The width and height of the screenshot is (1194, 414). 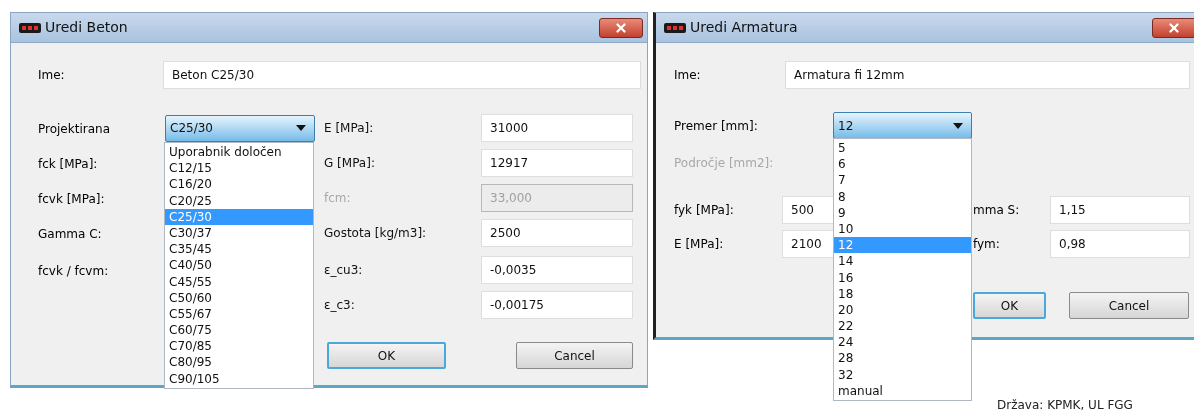 I want to click on text-field: 1,15, so click(x=1120, y=210).